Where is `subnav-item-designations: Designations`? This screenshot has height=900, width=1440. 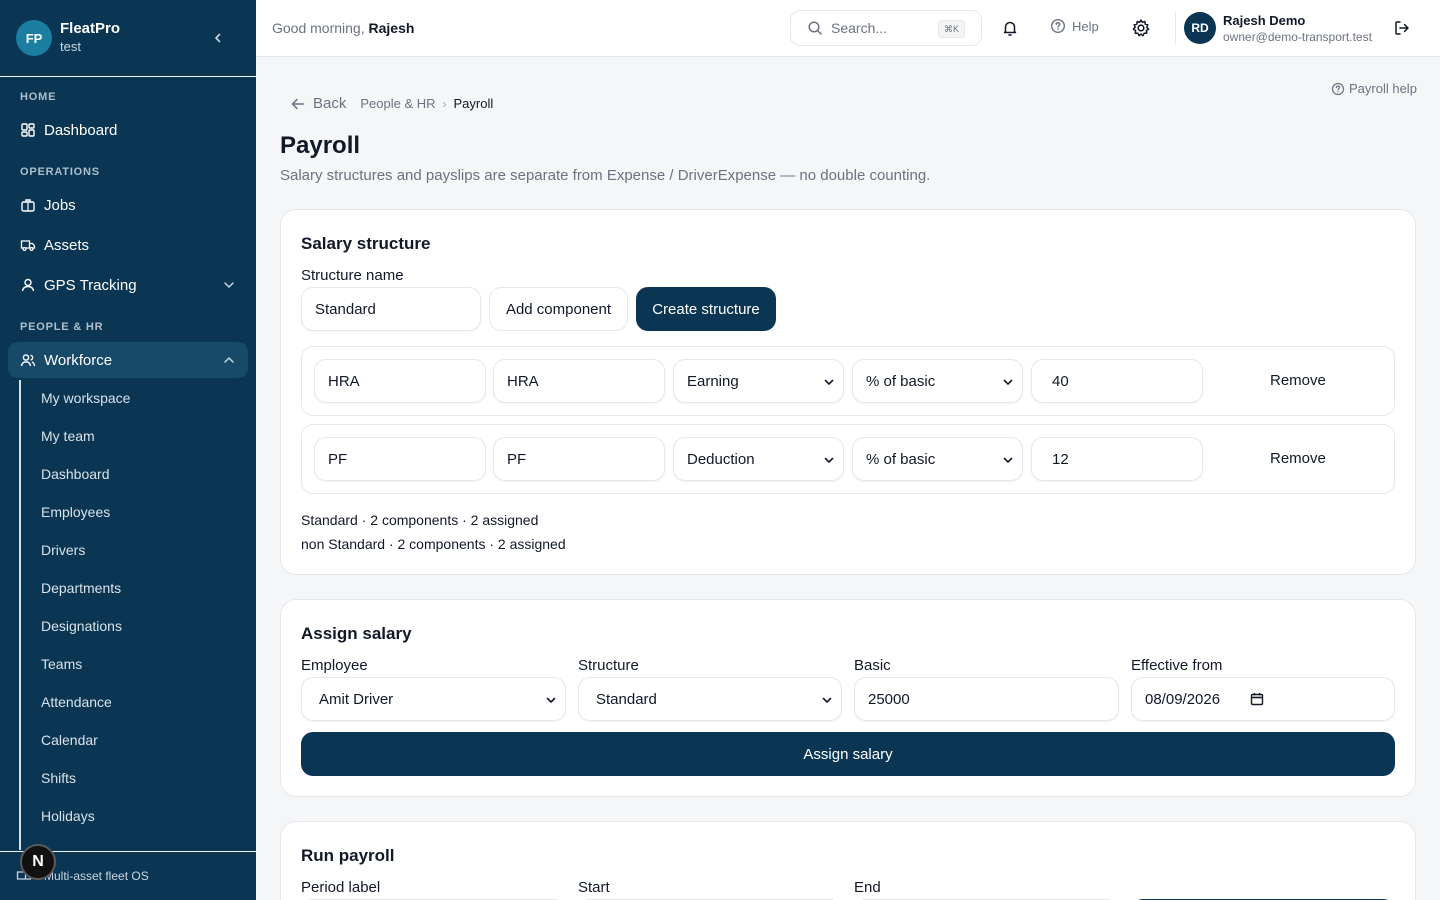
subnav-item-designations: Designations is located at coordinates (81, 626).